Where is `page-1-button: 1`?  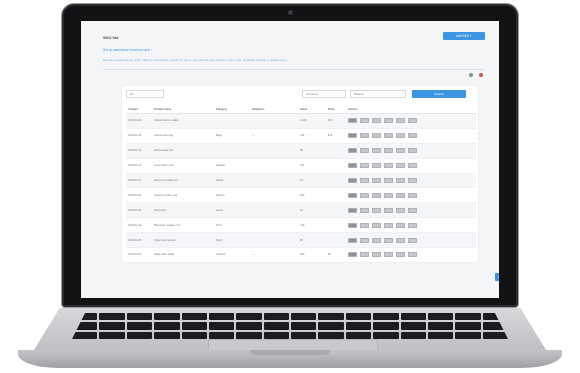
page-1-button: 1 is located at coordinates (497, 277).